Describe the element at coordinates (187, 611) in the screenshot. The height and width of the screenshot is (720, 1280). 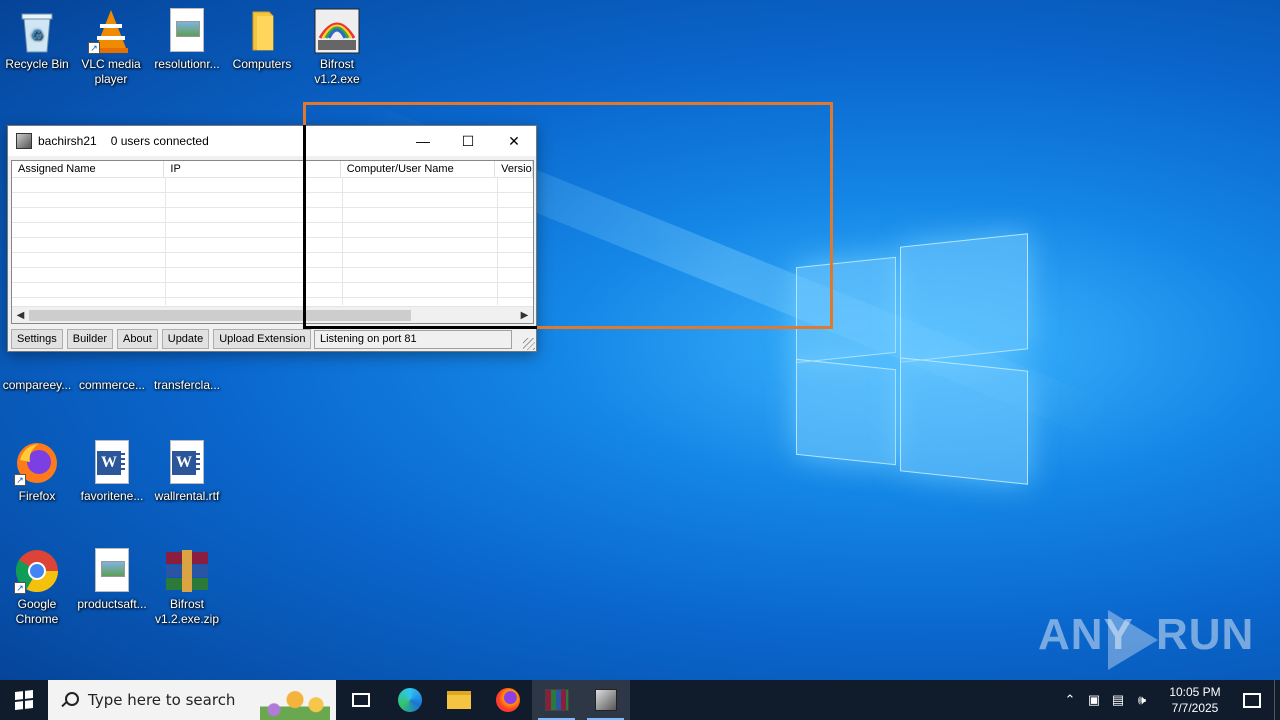
I see `icon-label: Bifrost v1.2.exe.zip` at that location.